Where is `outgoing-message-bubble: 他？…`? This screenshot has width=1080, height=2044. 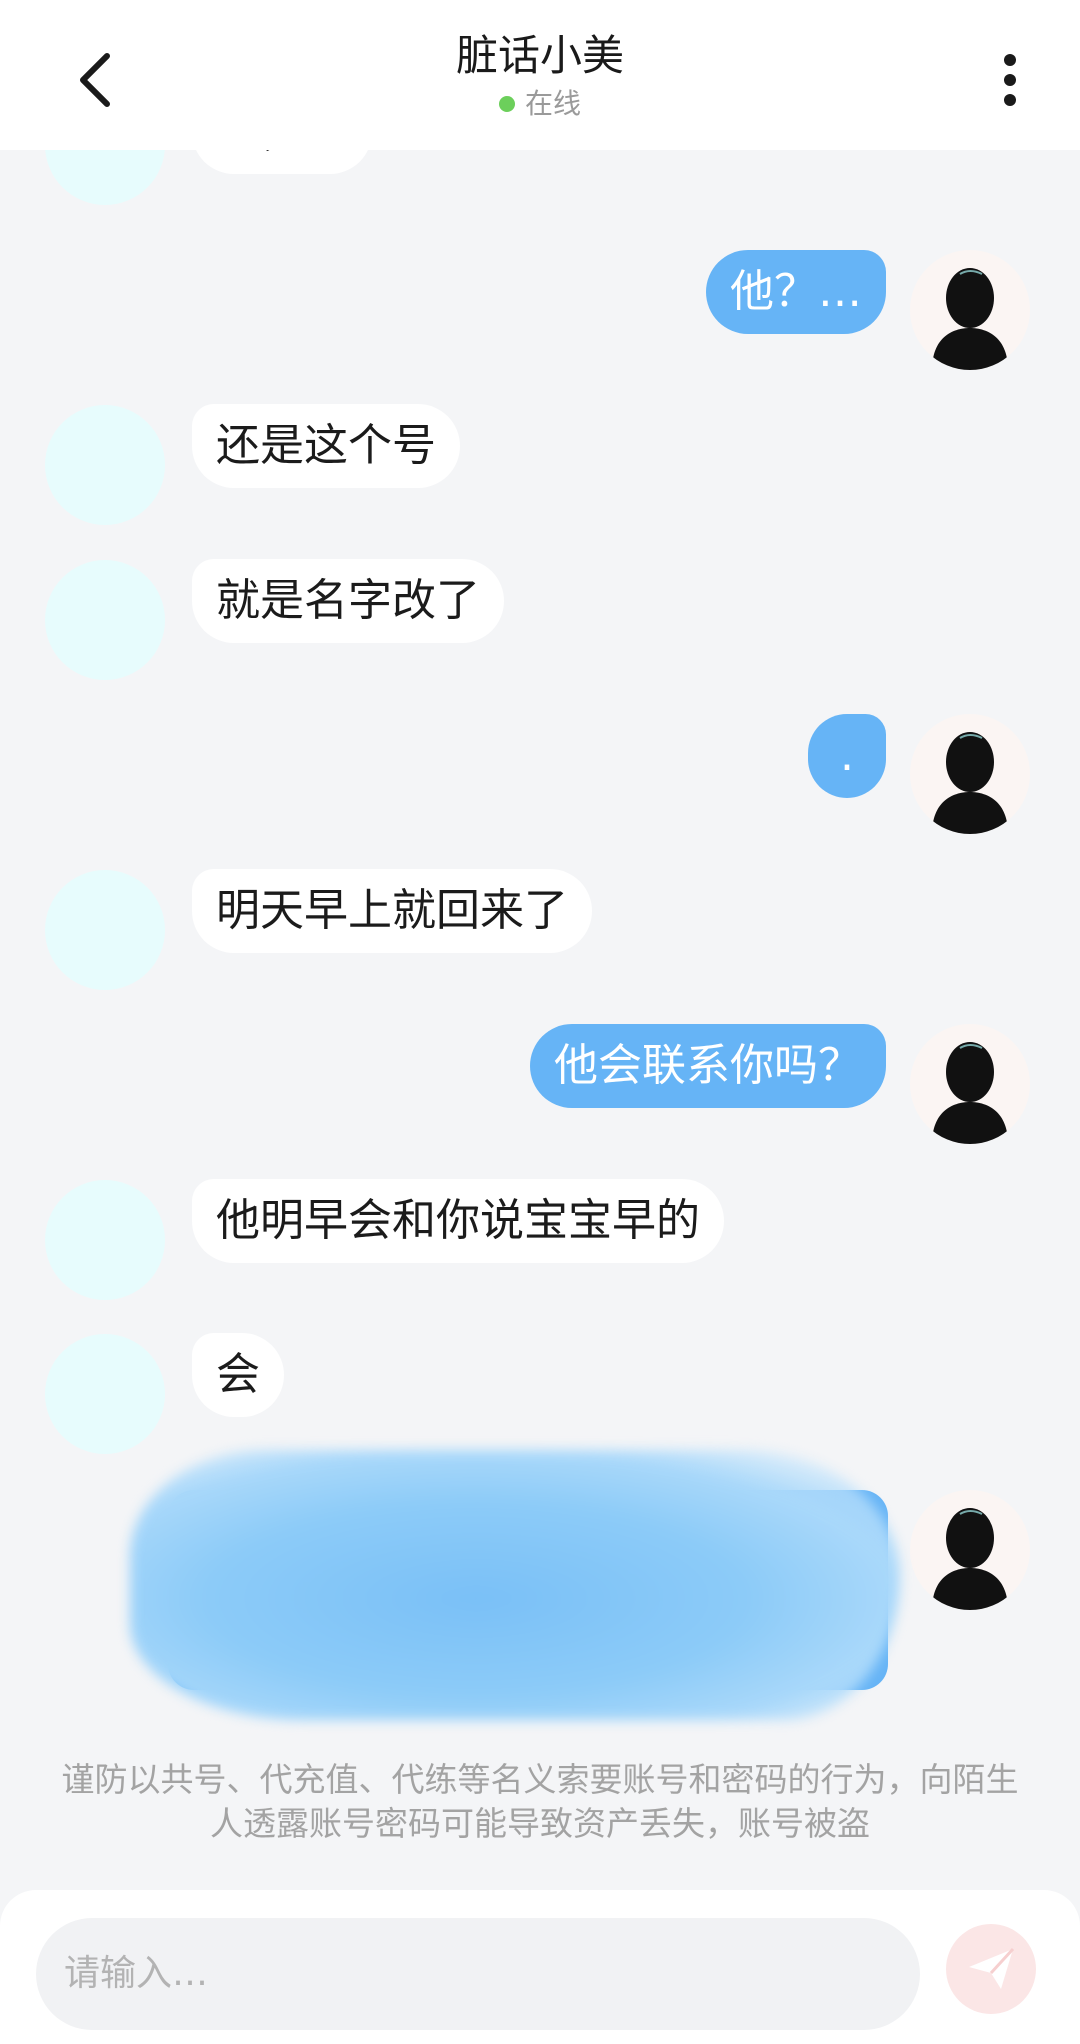 outgoing-message-bubble: 他？… is located at coordinates (796, 292).